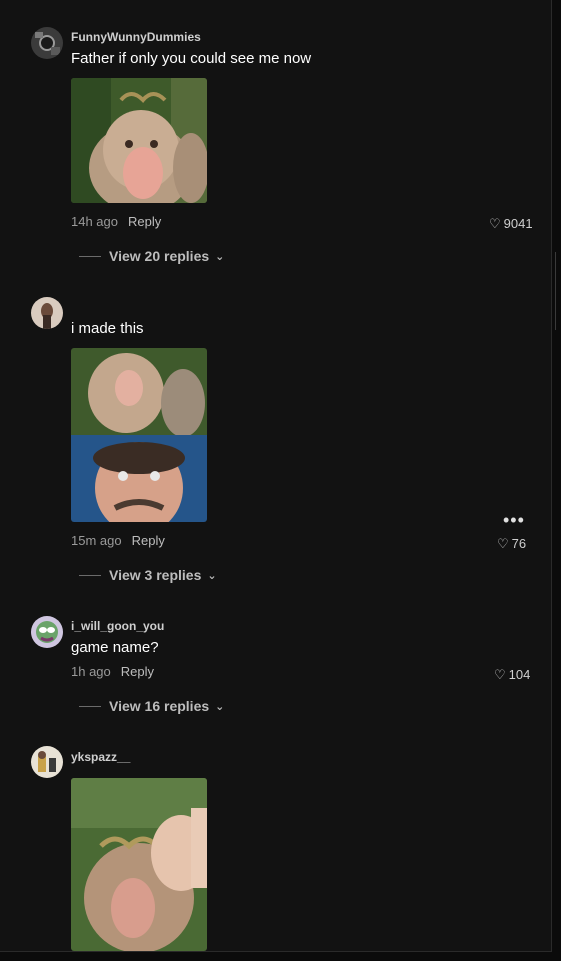 The width and height of the screenshot is (561, 961). Describe the element at coordinates (136, 37) in the screenshot. I see `comment-username: FunnyWunnyDummies` at that location.